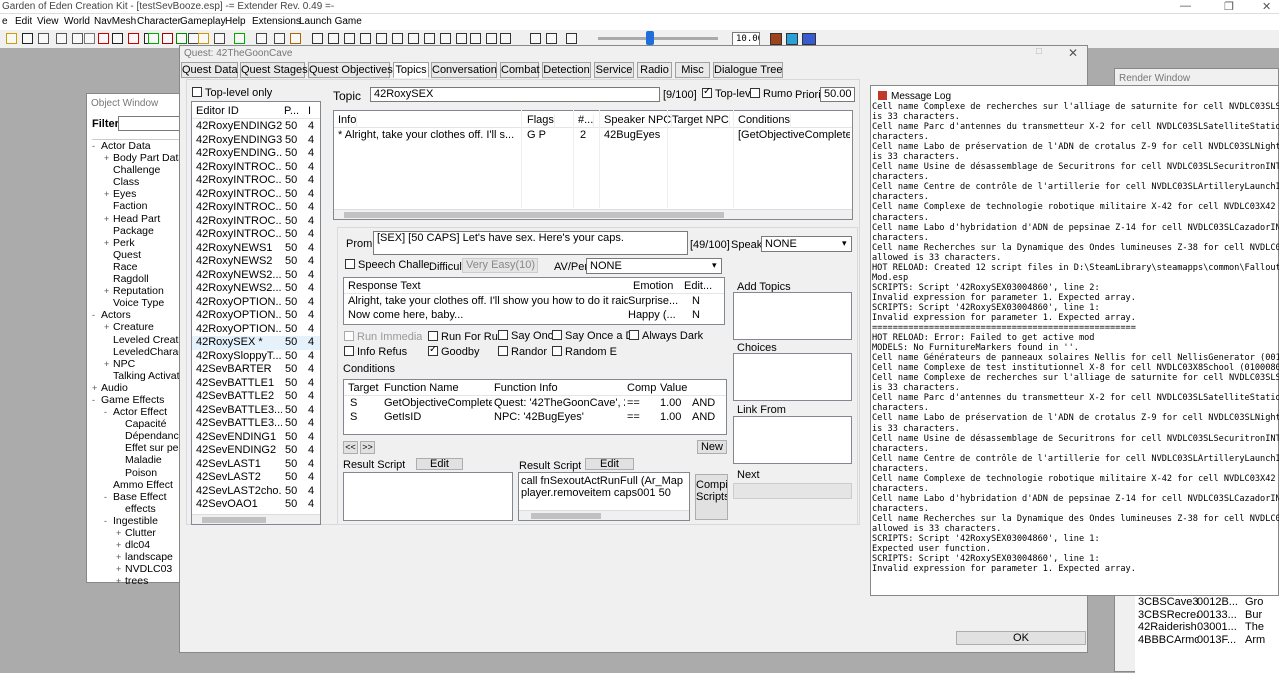 The height and width of the screenshot is (673, 1279). What do you see at coordinates (1039, 51) in the screenshot?
I see `quest-maximize-icon: □` at bounding box center [1039, 51].